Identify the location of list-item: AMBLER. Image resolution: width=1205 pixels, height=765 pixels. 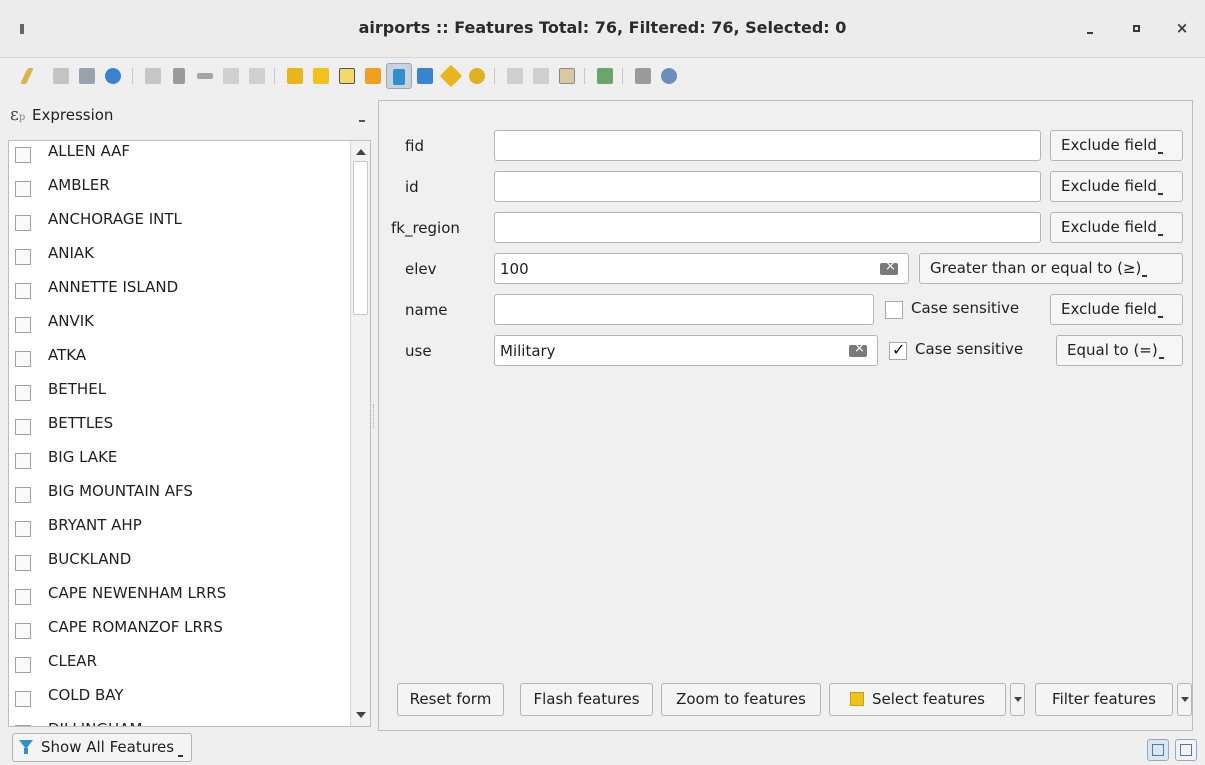
(179, 189).